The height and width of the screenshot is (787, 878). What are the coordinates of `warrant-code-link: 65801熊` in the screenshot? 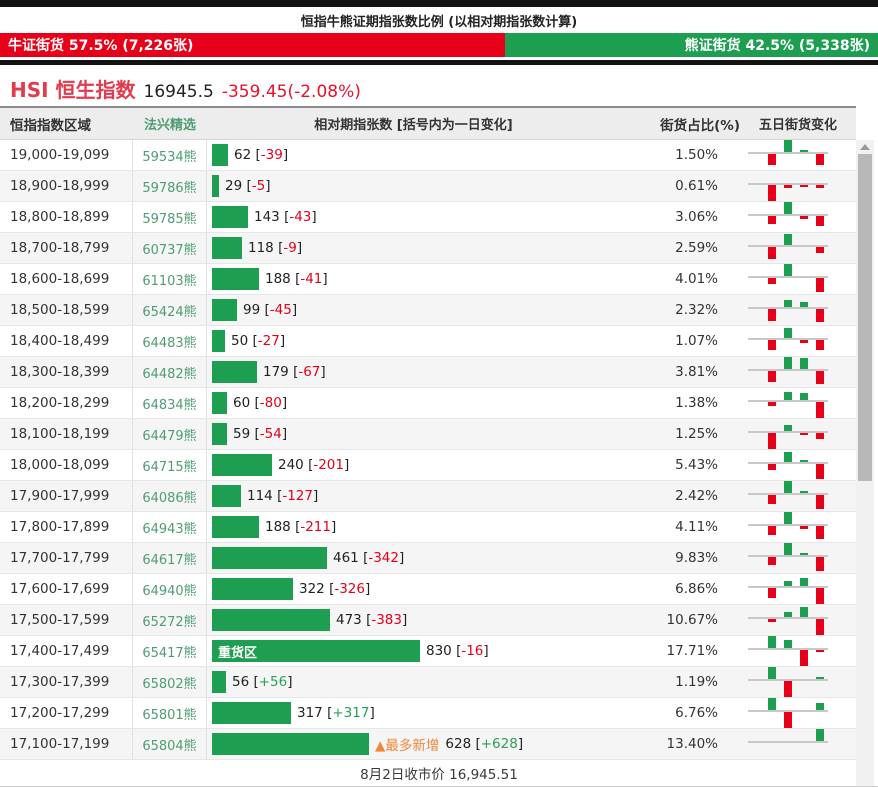 It's located at (170, 713).